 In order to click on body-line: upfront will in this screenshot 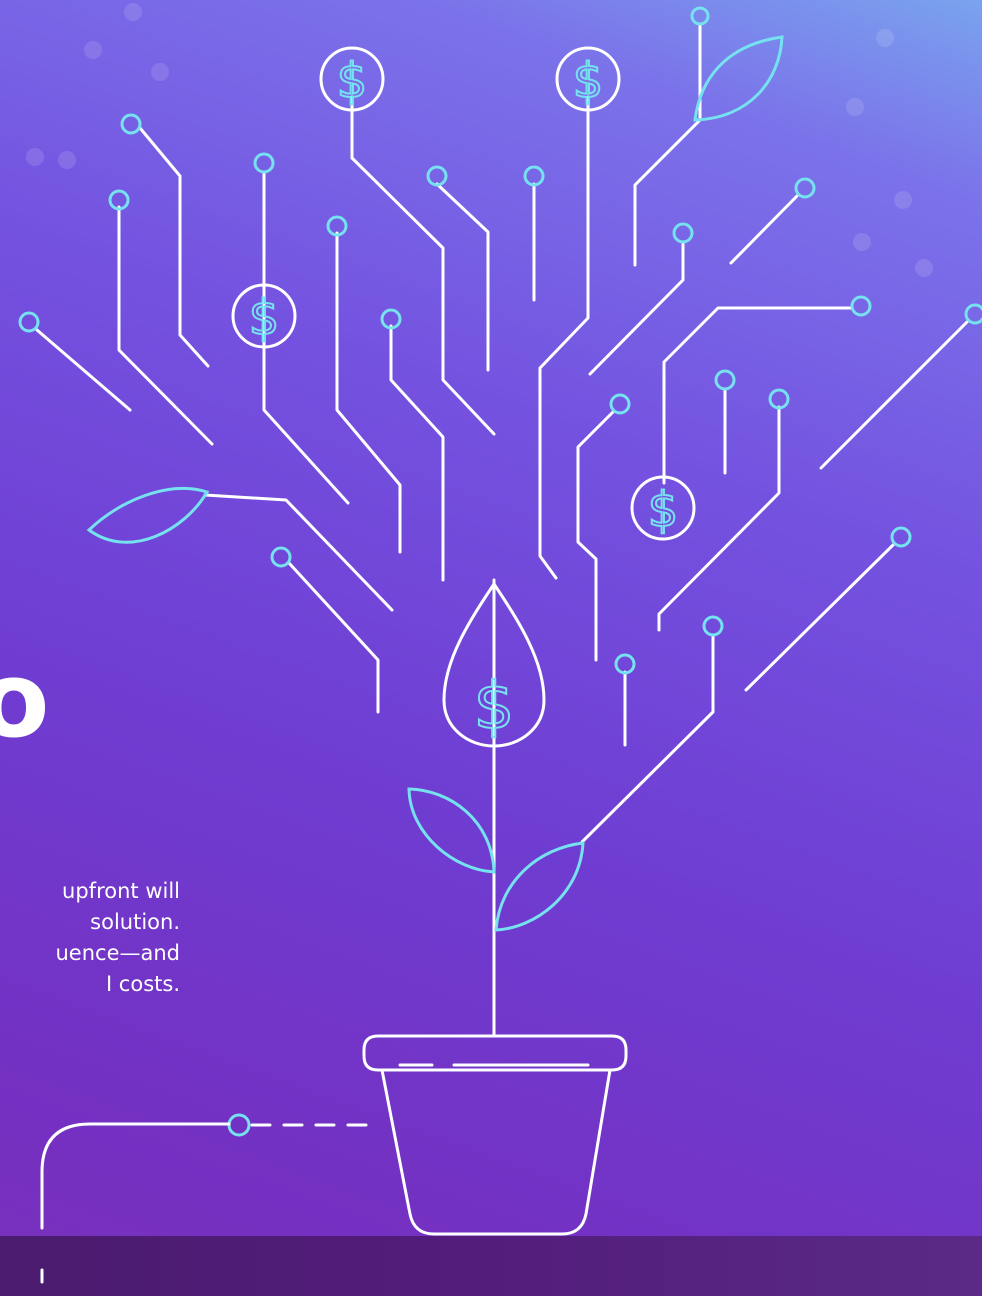, I will do `click(121, 891)`.